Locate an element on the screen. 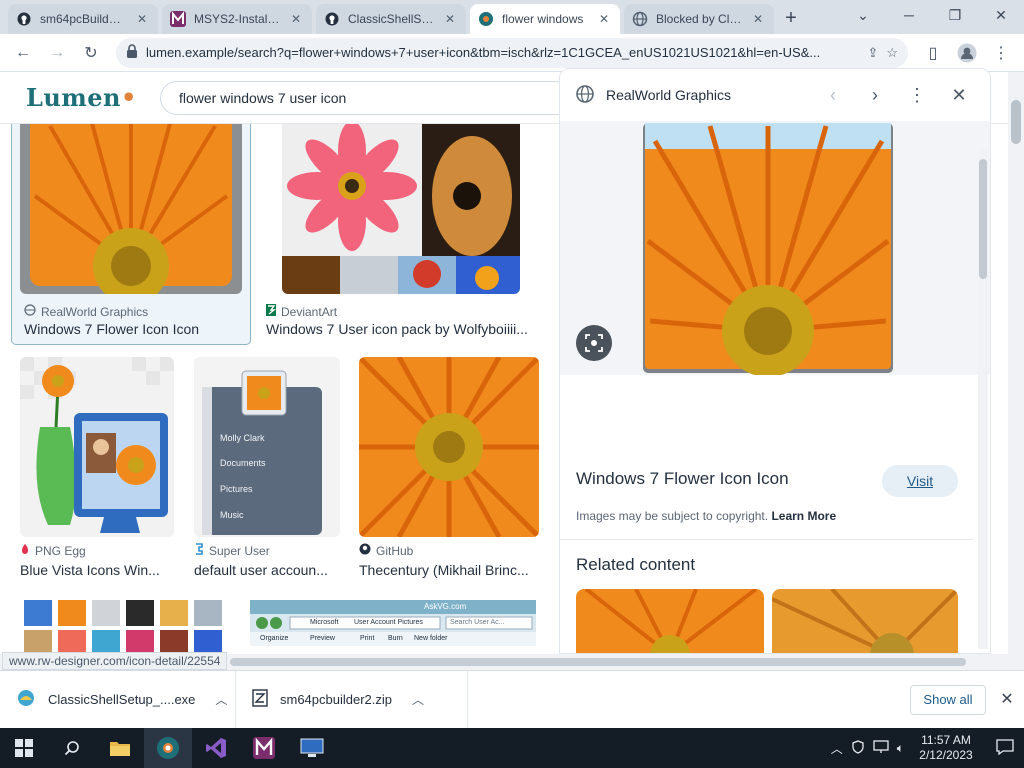 This screenshot has width=1024, height=768. tab-blocked-by-cloud: Blocked by Clou ✕ is located at coordinates (699, 19).